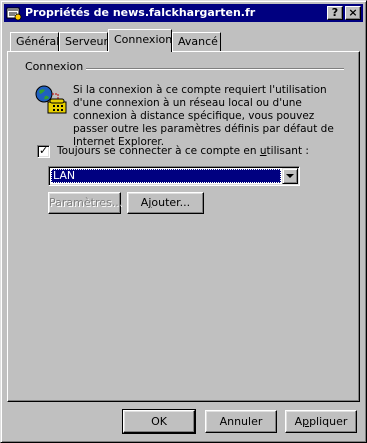  Describe the element at coordinates (335, 13) in the screenshot. I see `help-button: ?` at that location.